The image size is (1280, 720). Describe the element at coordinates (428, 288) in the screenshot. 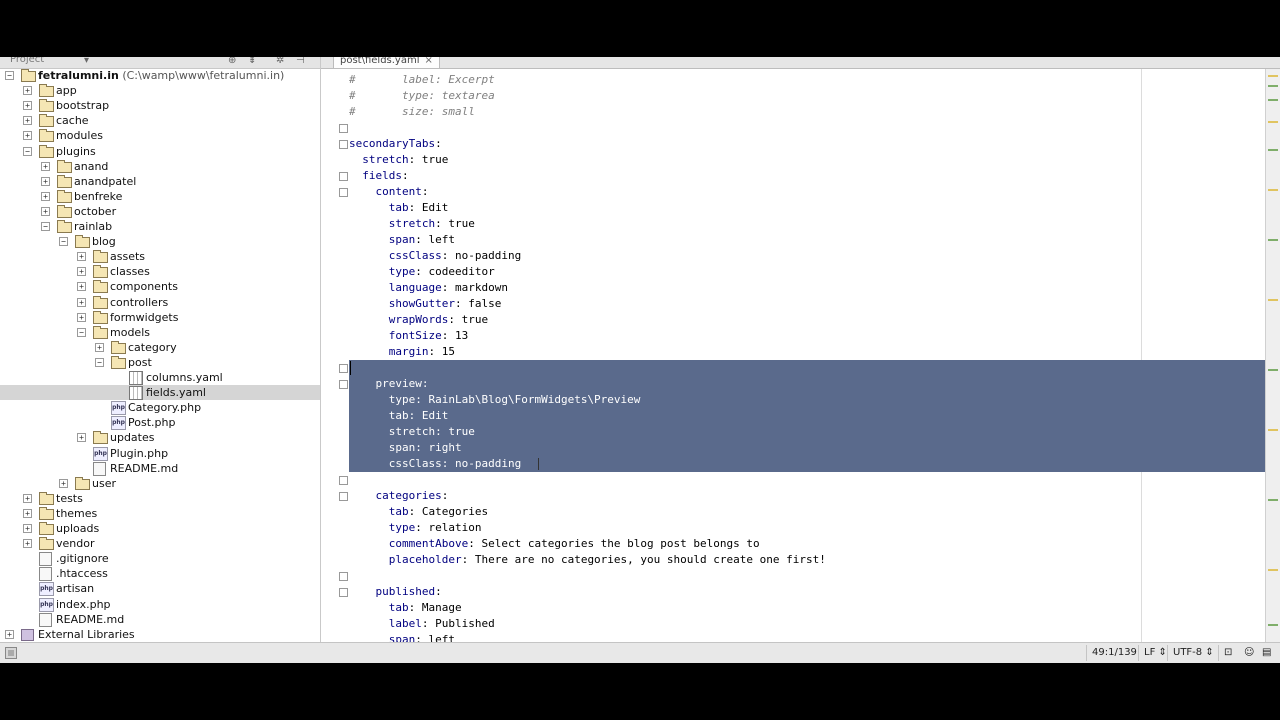

I see `code-line: language: markdown` at that location.